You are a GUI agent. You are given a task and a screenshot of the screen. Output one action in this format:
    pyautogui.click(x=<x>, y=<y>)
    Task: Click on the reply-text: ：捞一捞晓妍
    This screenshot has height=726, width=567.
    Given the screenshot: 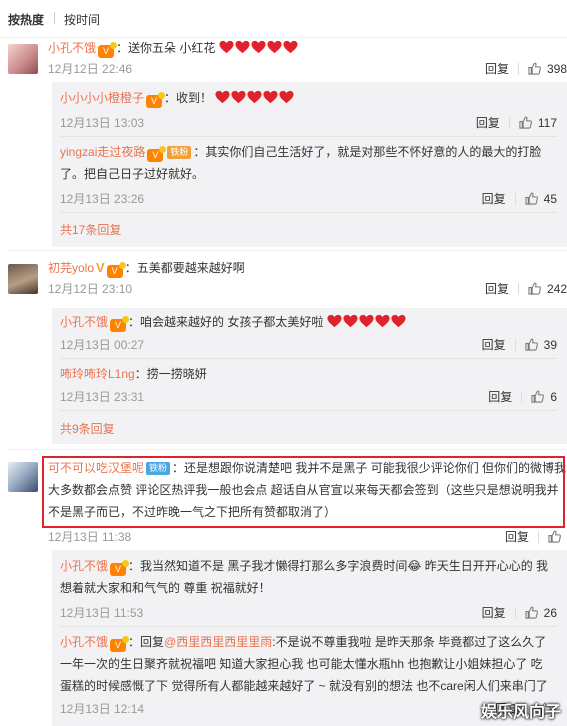 What is the action you would take?
    pyautogui.click(x=170, y=374)
    